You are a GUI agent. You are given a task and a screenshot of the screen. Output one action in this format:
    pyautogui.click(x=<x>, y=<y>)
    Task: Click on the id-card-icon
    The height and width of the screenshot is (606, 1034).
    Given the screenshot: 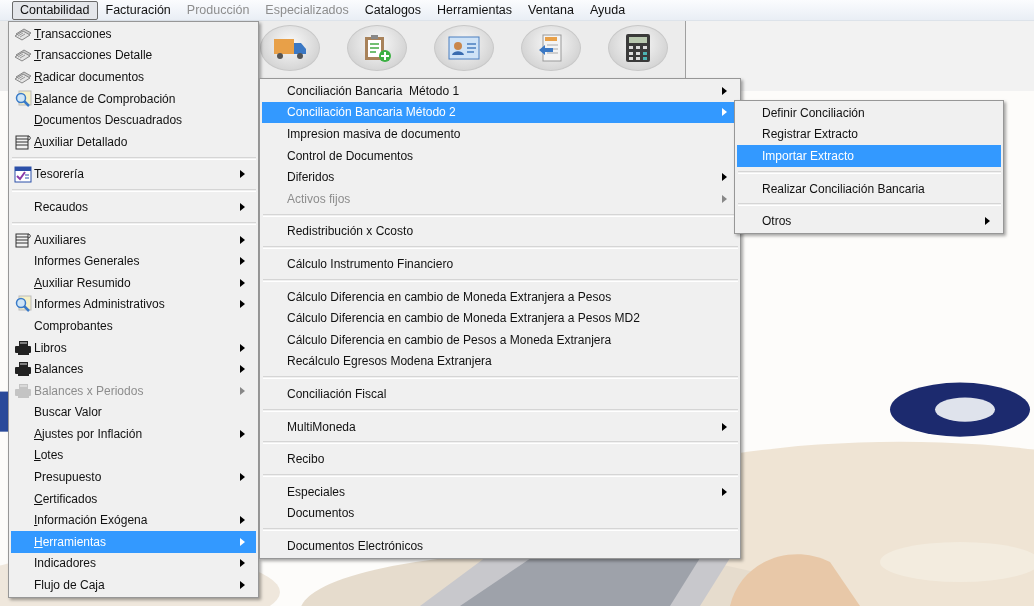 What is the action you would take?
    pyautogui.click(x=464, y=48)
    